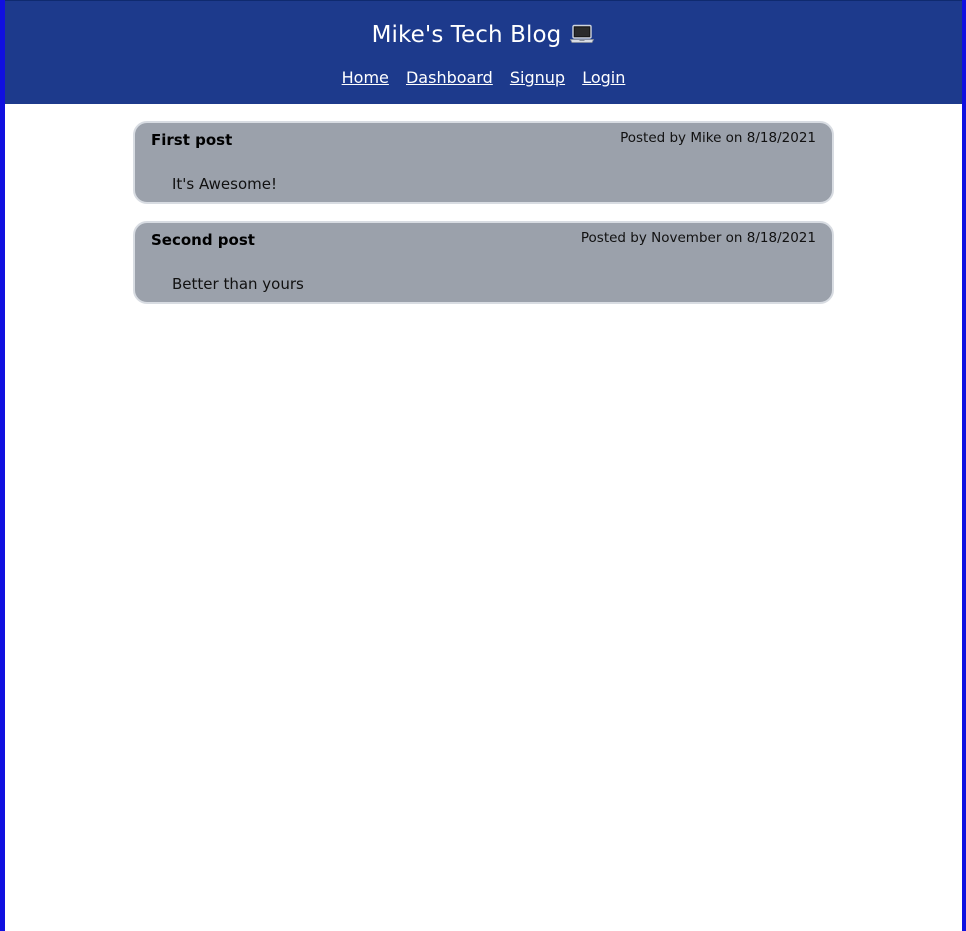 The width and height of the screenshot is (966, 931). What do you see at coordinates (603, 77) in the screenshot?
I see `nav-login-link: Login` at bounding box center [603, 77].